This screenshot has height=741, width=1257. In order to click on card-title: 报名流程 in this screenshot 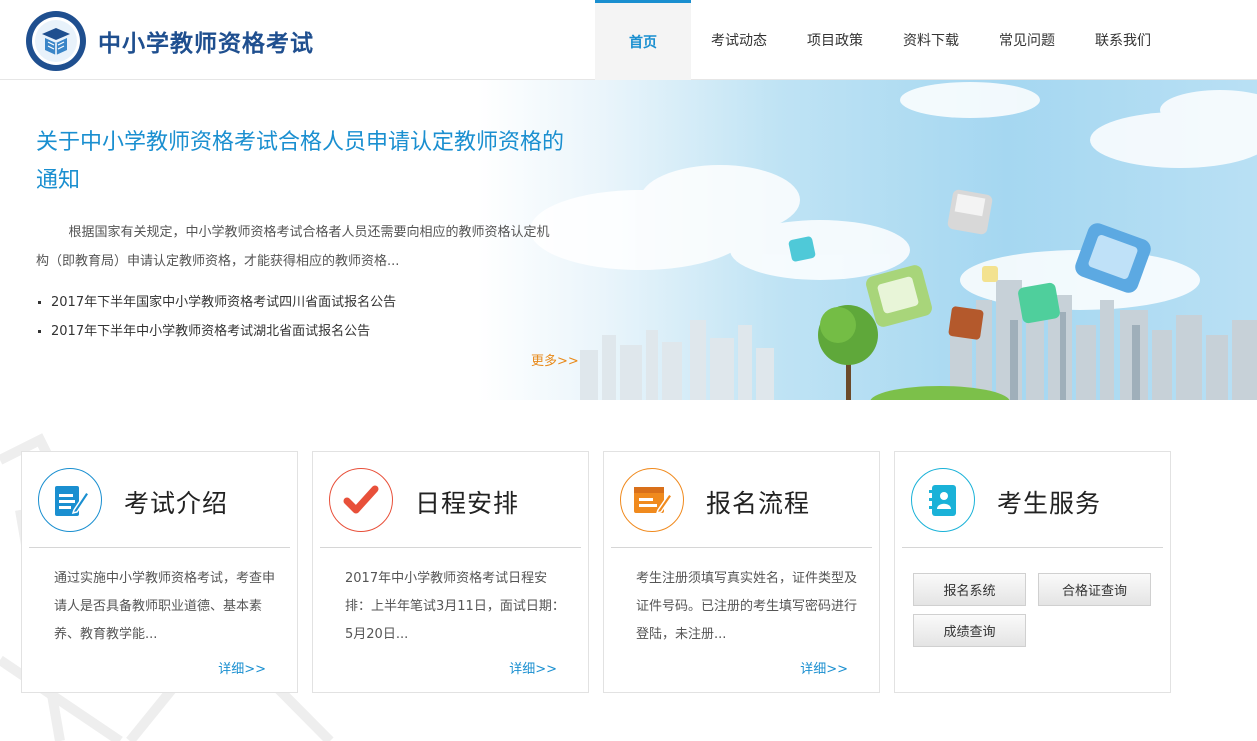, I will do `click(758, 502)`.